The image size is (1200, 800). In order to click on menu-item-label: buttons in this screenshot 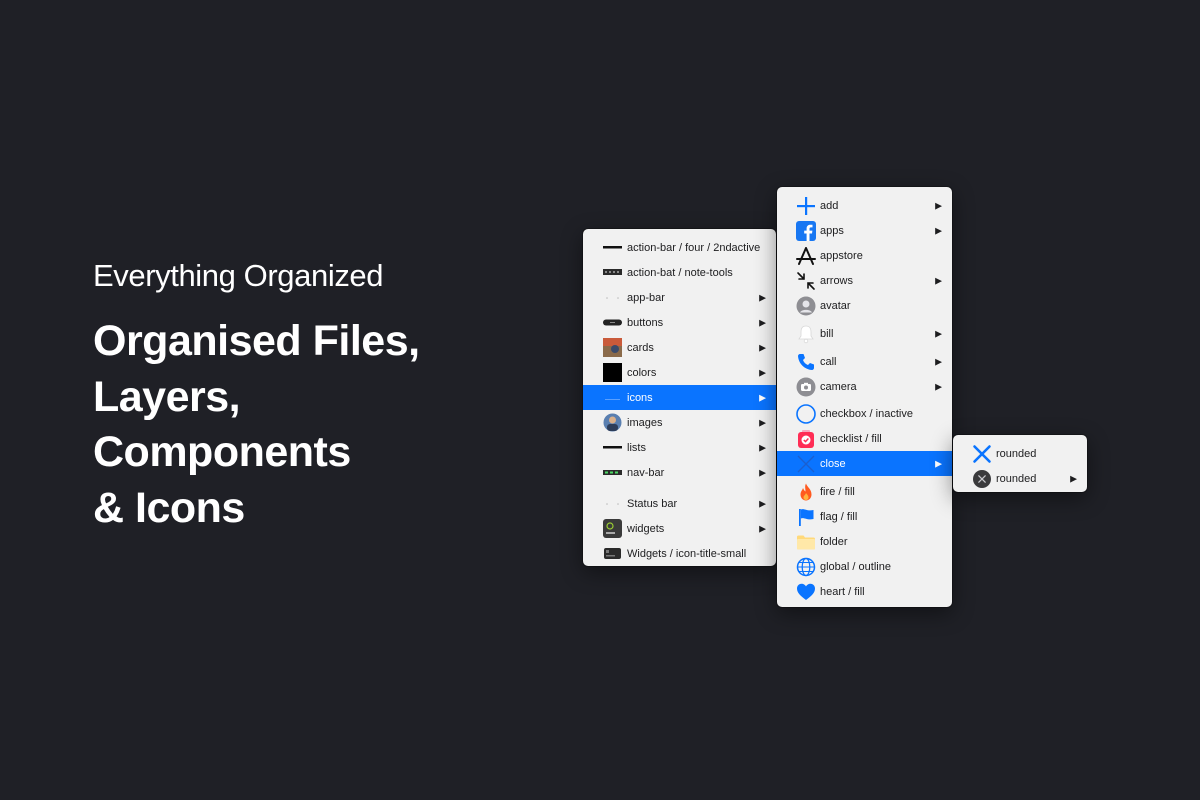, I will do `click(645, 322)`.